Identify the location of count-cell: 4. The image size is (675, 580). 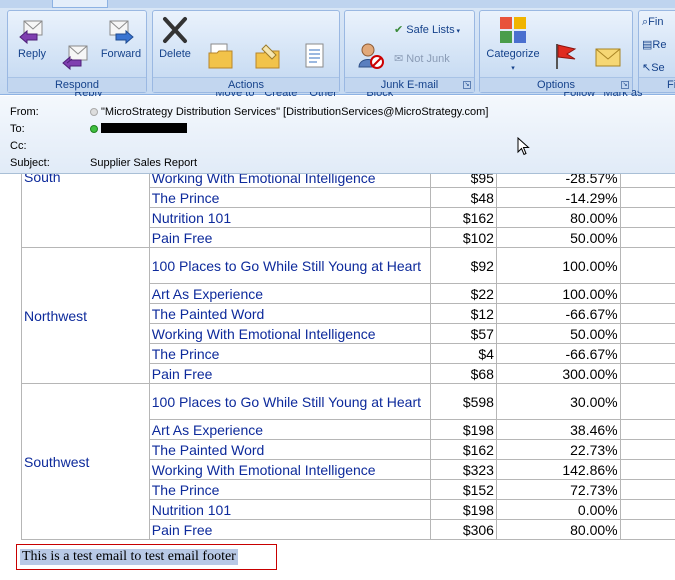
(647, 373).